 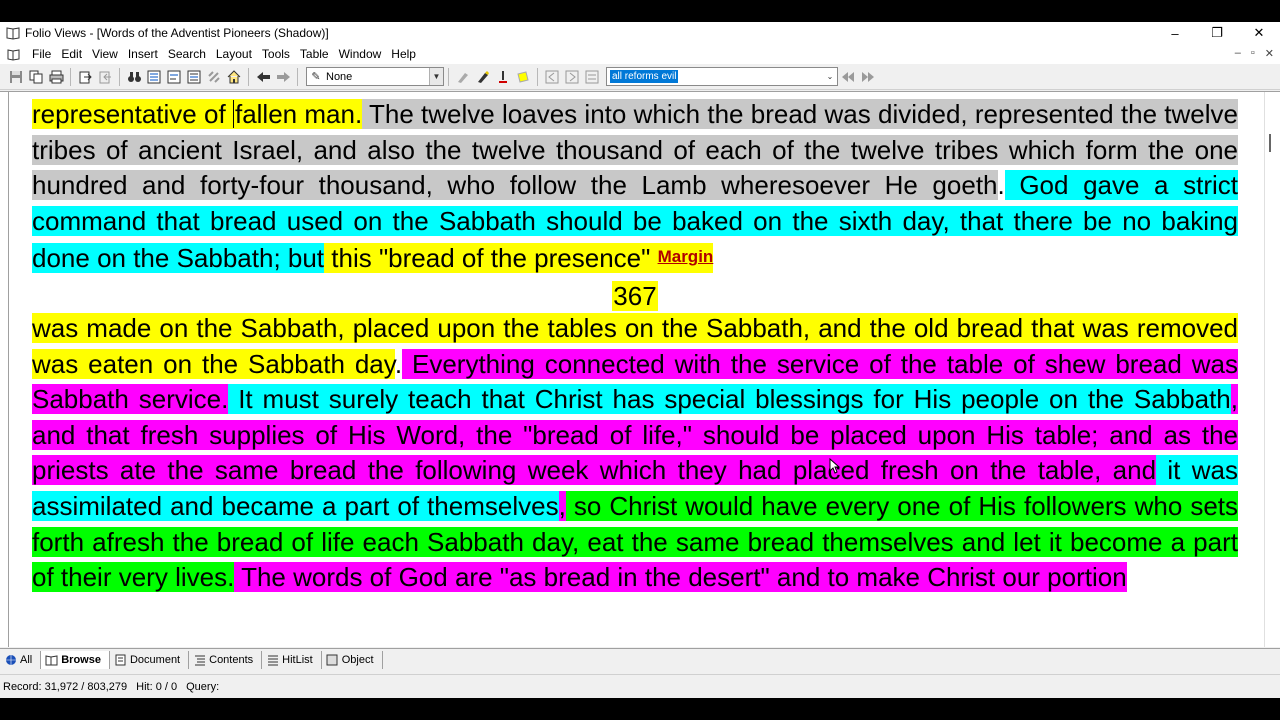 I want to click on vertical-scrollbar, so click(x=1272, y=369).